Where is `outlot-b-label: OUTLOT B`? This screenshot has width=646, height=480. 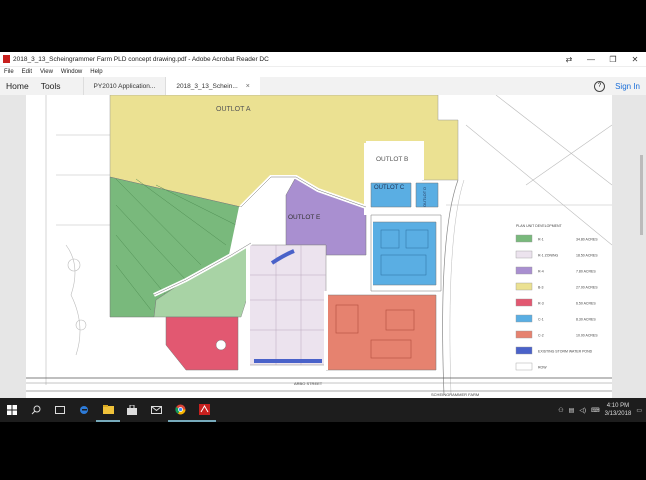
outlot-b-label: OUTLOT B is located at coordinates (392, 159).